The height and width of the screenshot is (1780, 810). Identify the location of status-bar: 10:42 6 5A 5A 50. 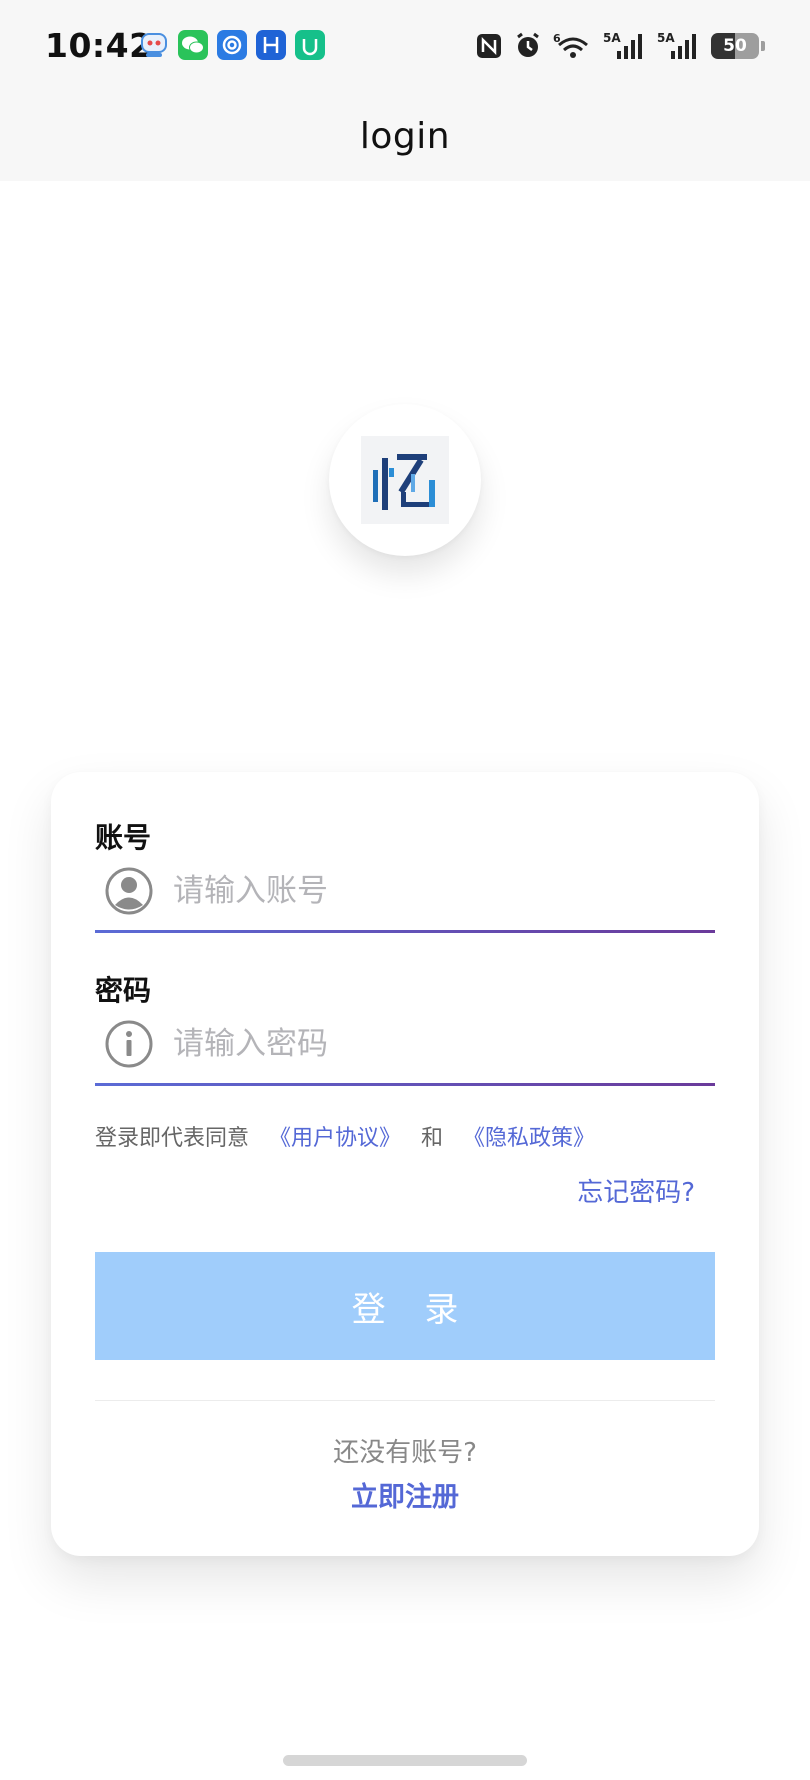
(405, 46).